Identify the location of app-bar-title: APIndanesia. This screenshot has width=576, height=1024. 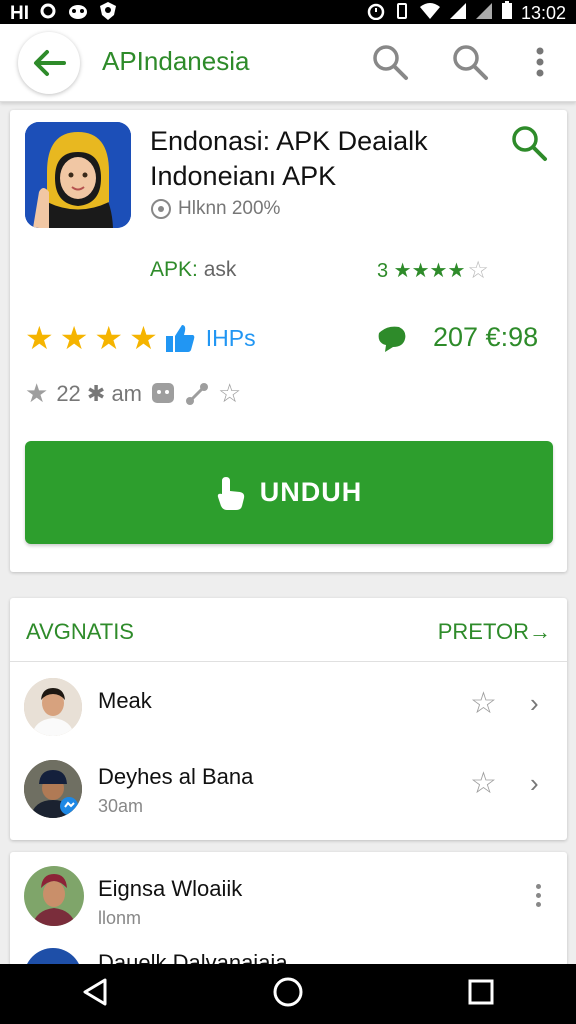
(176, 61).